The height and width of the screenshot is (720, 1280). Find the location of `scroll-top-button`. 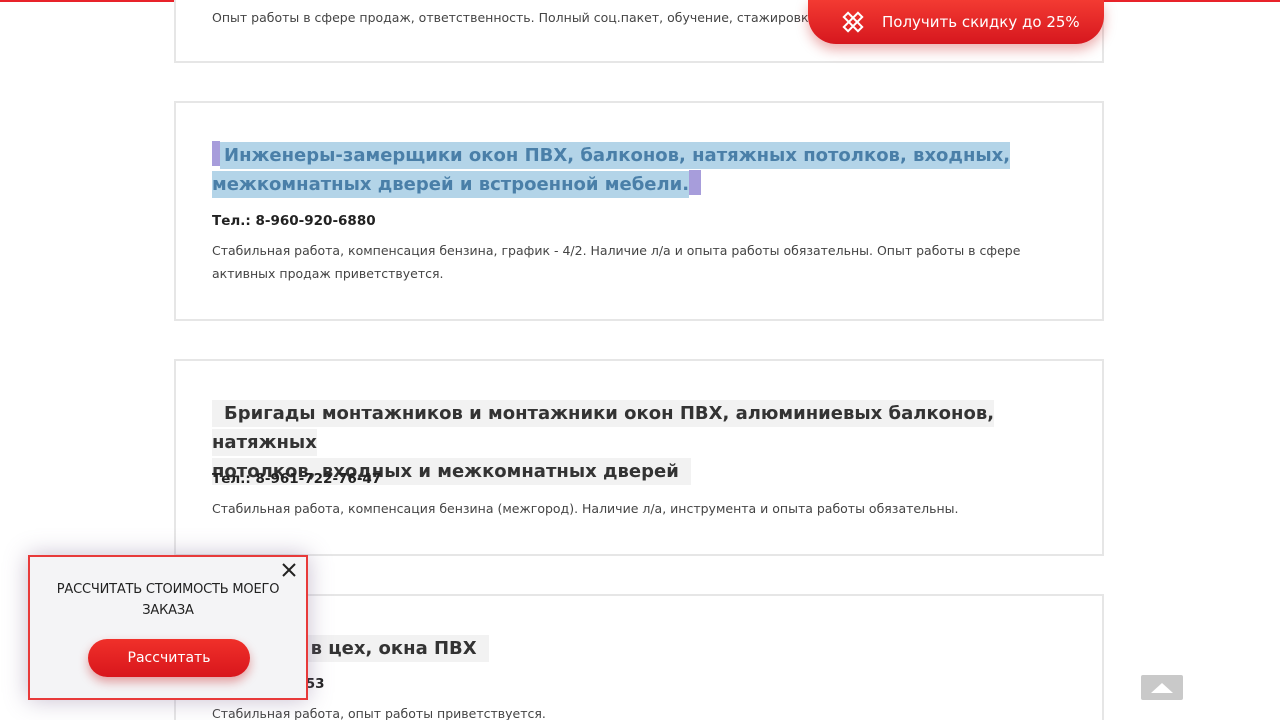

scroll-top-button is located at coordinates (1162, 687).